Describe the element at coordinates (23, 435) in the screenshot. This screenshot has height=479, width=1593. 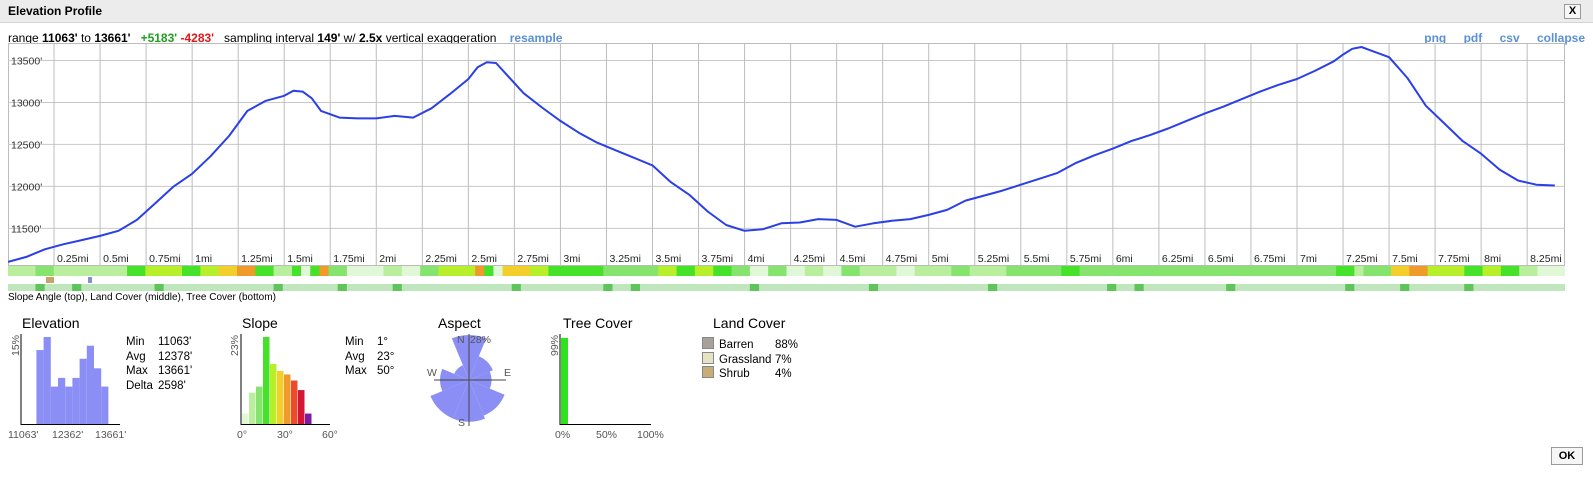
I see `elevation-x-min: 11063'` at that location.